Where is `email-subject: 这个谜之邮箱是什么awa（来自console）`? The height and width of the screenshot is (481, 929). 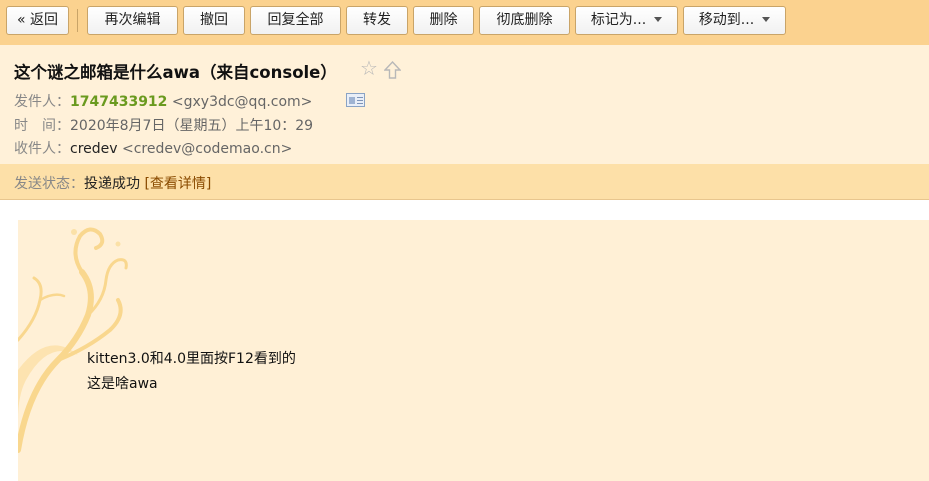 email-subject: 这个谜之邮箱是什么awa（来自console） is located at coordinates (175, 72).